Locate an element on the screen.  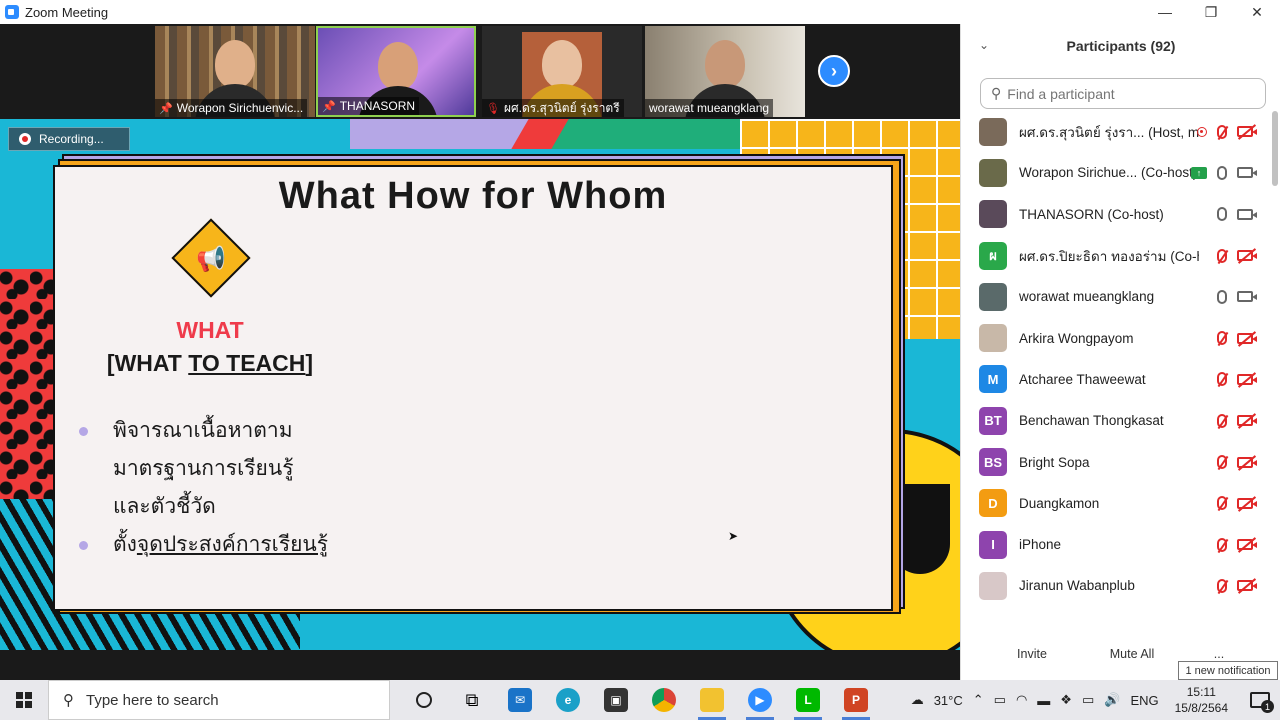
taskbar-search: ⚲ Type here to search is located at coordinates (219, 700).